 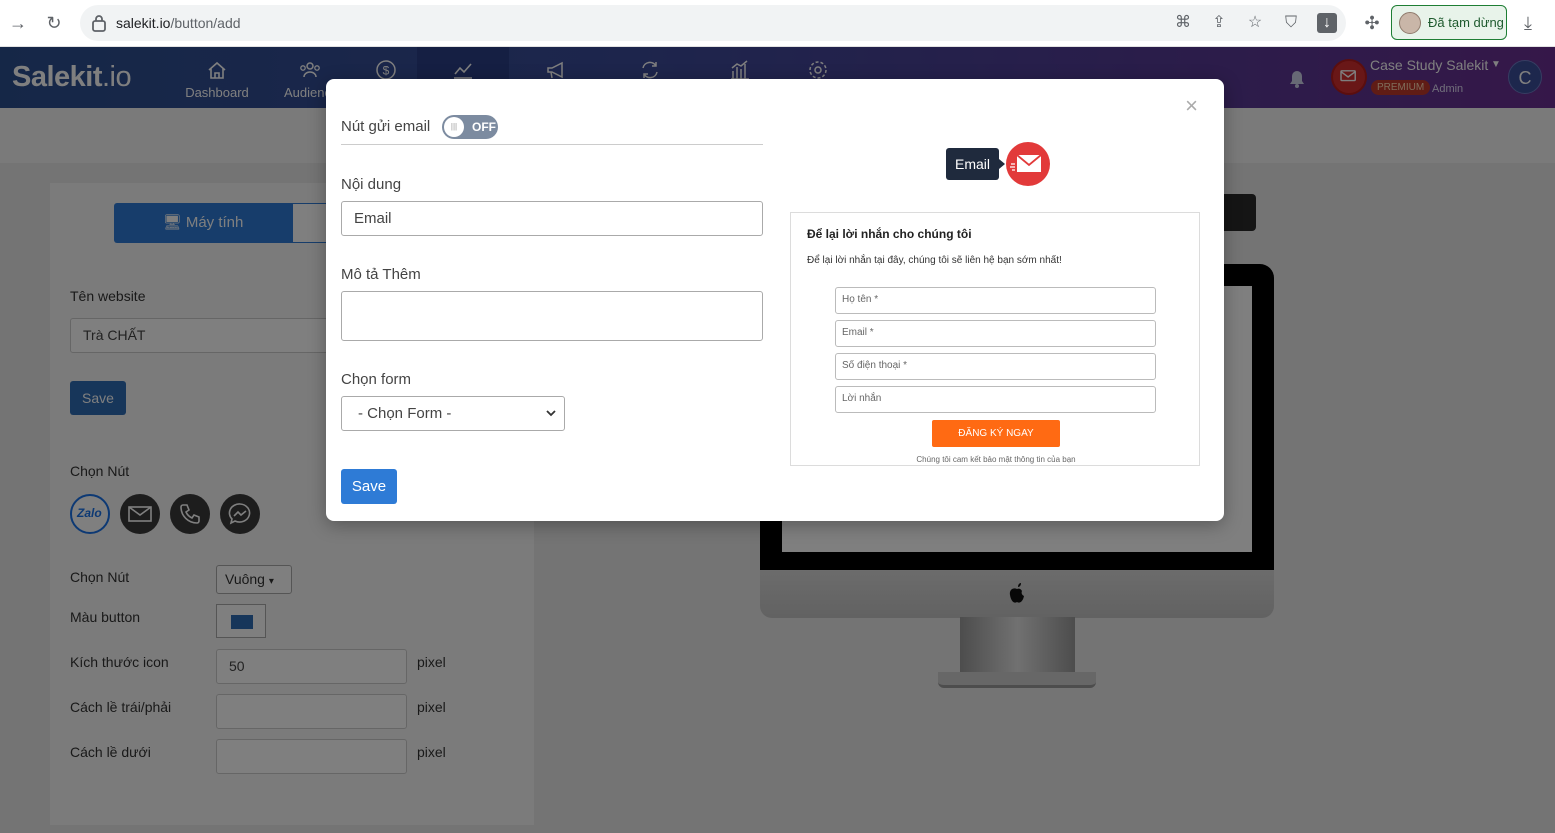 What do you see at coordinates (376, 379) in the screenshot?
I see `form-label: Chọn form` at bounding box center [376, 379].